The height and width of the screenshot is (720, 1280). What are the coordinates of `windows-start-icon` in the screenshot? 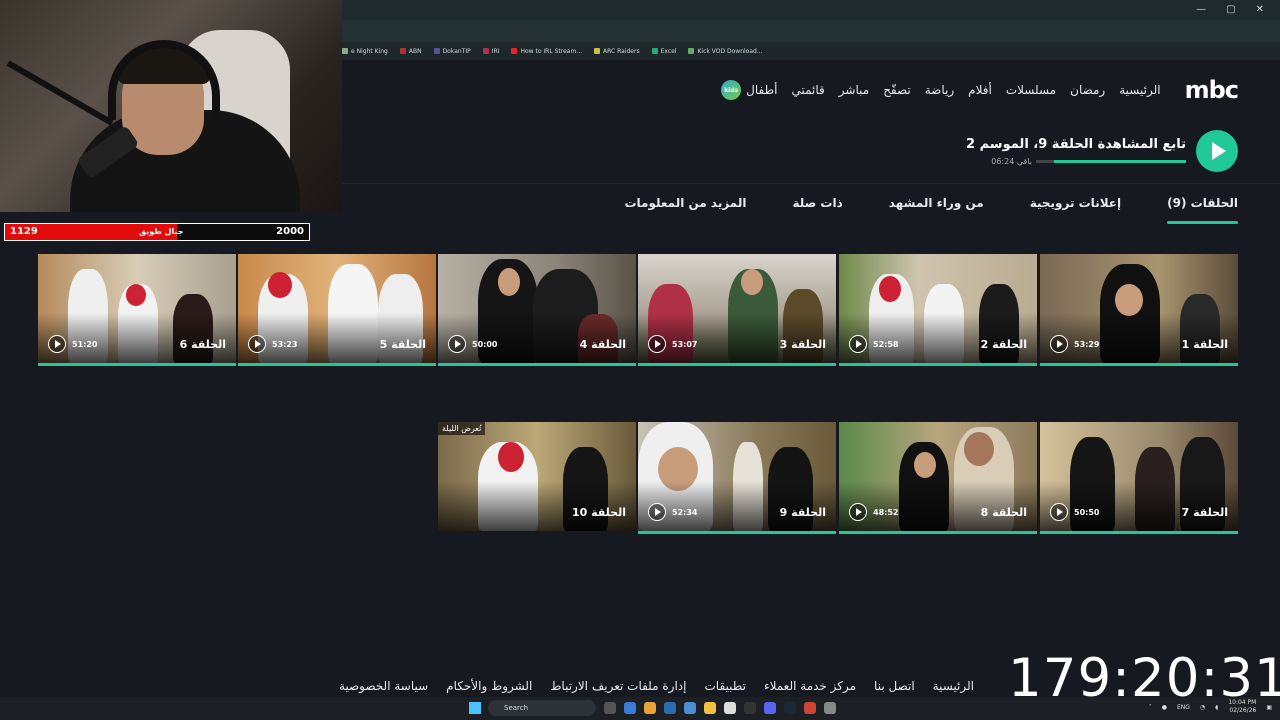 It's located at (475, 708).